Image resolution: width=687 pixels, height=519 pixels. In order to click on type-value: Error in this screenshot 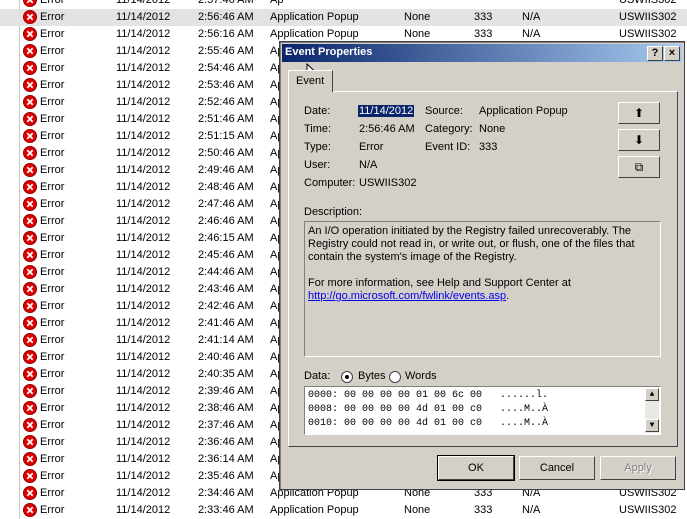, I will do `click(371, 147)`.